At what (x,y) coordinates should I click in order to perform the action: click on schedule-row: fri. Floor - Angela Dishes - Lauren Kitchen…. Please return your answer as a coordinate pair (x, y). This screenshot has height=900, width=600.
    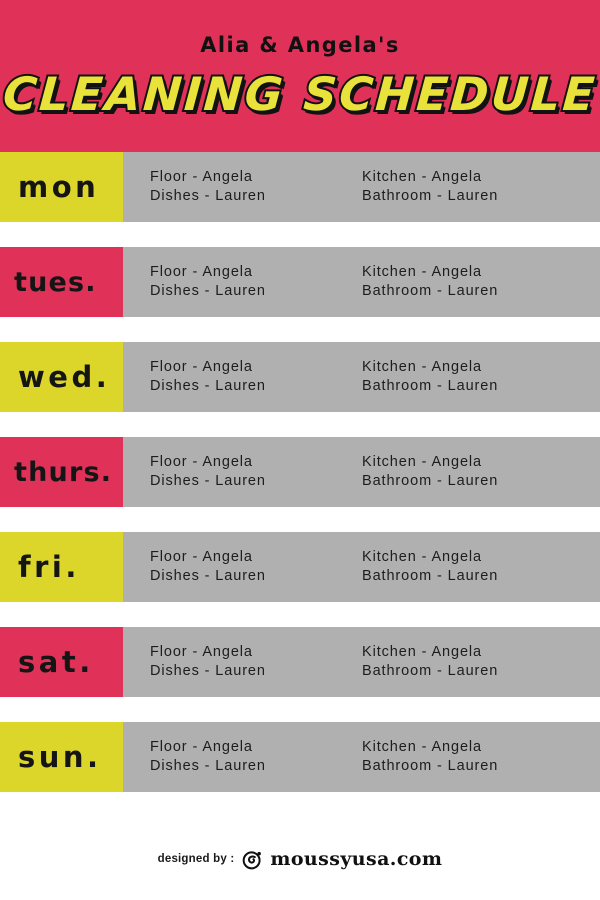
    Looking at the image, I should click on (300, 567).